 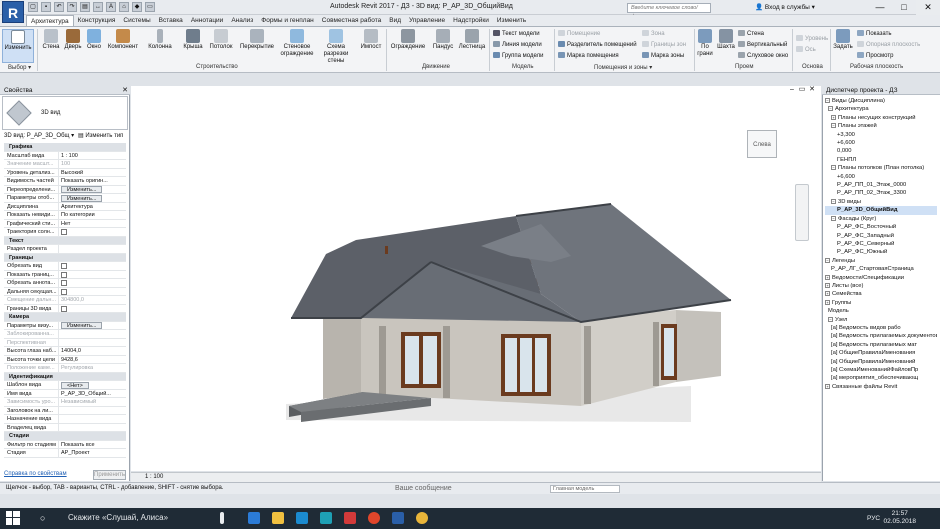 I want to click on property-value: 14004,0, so click(x=92, y=351).